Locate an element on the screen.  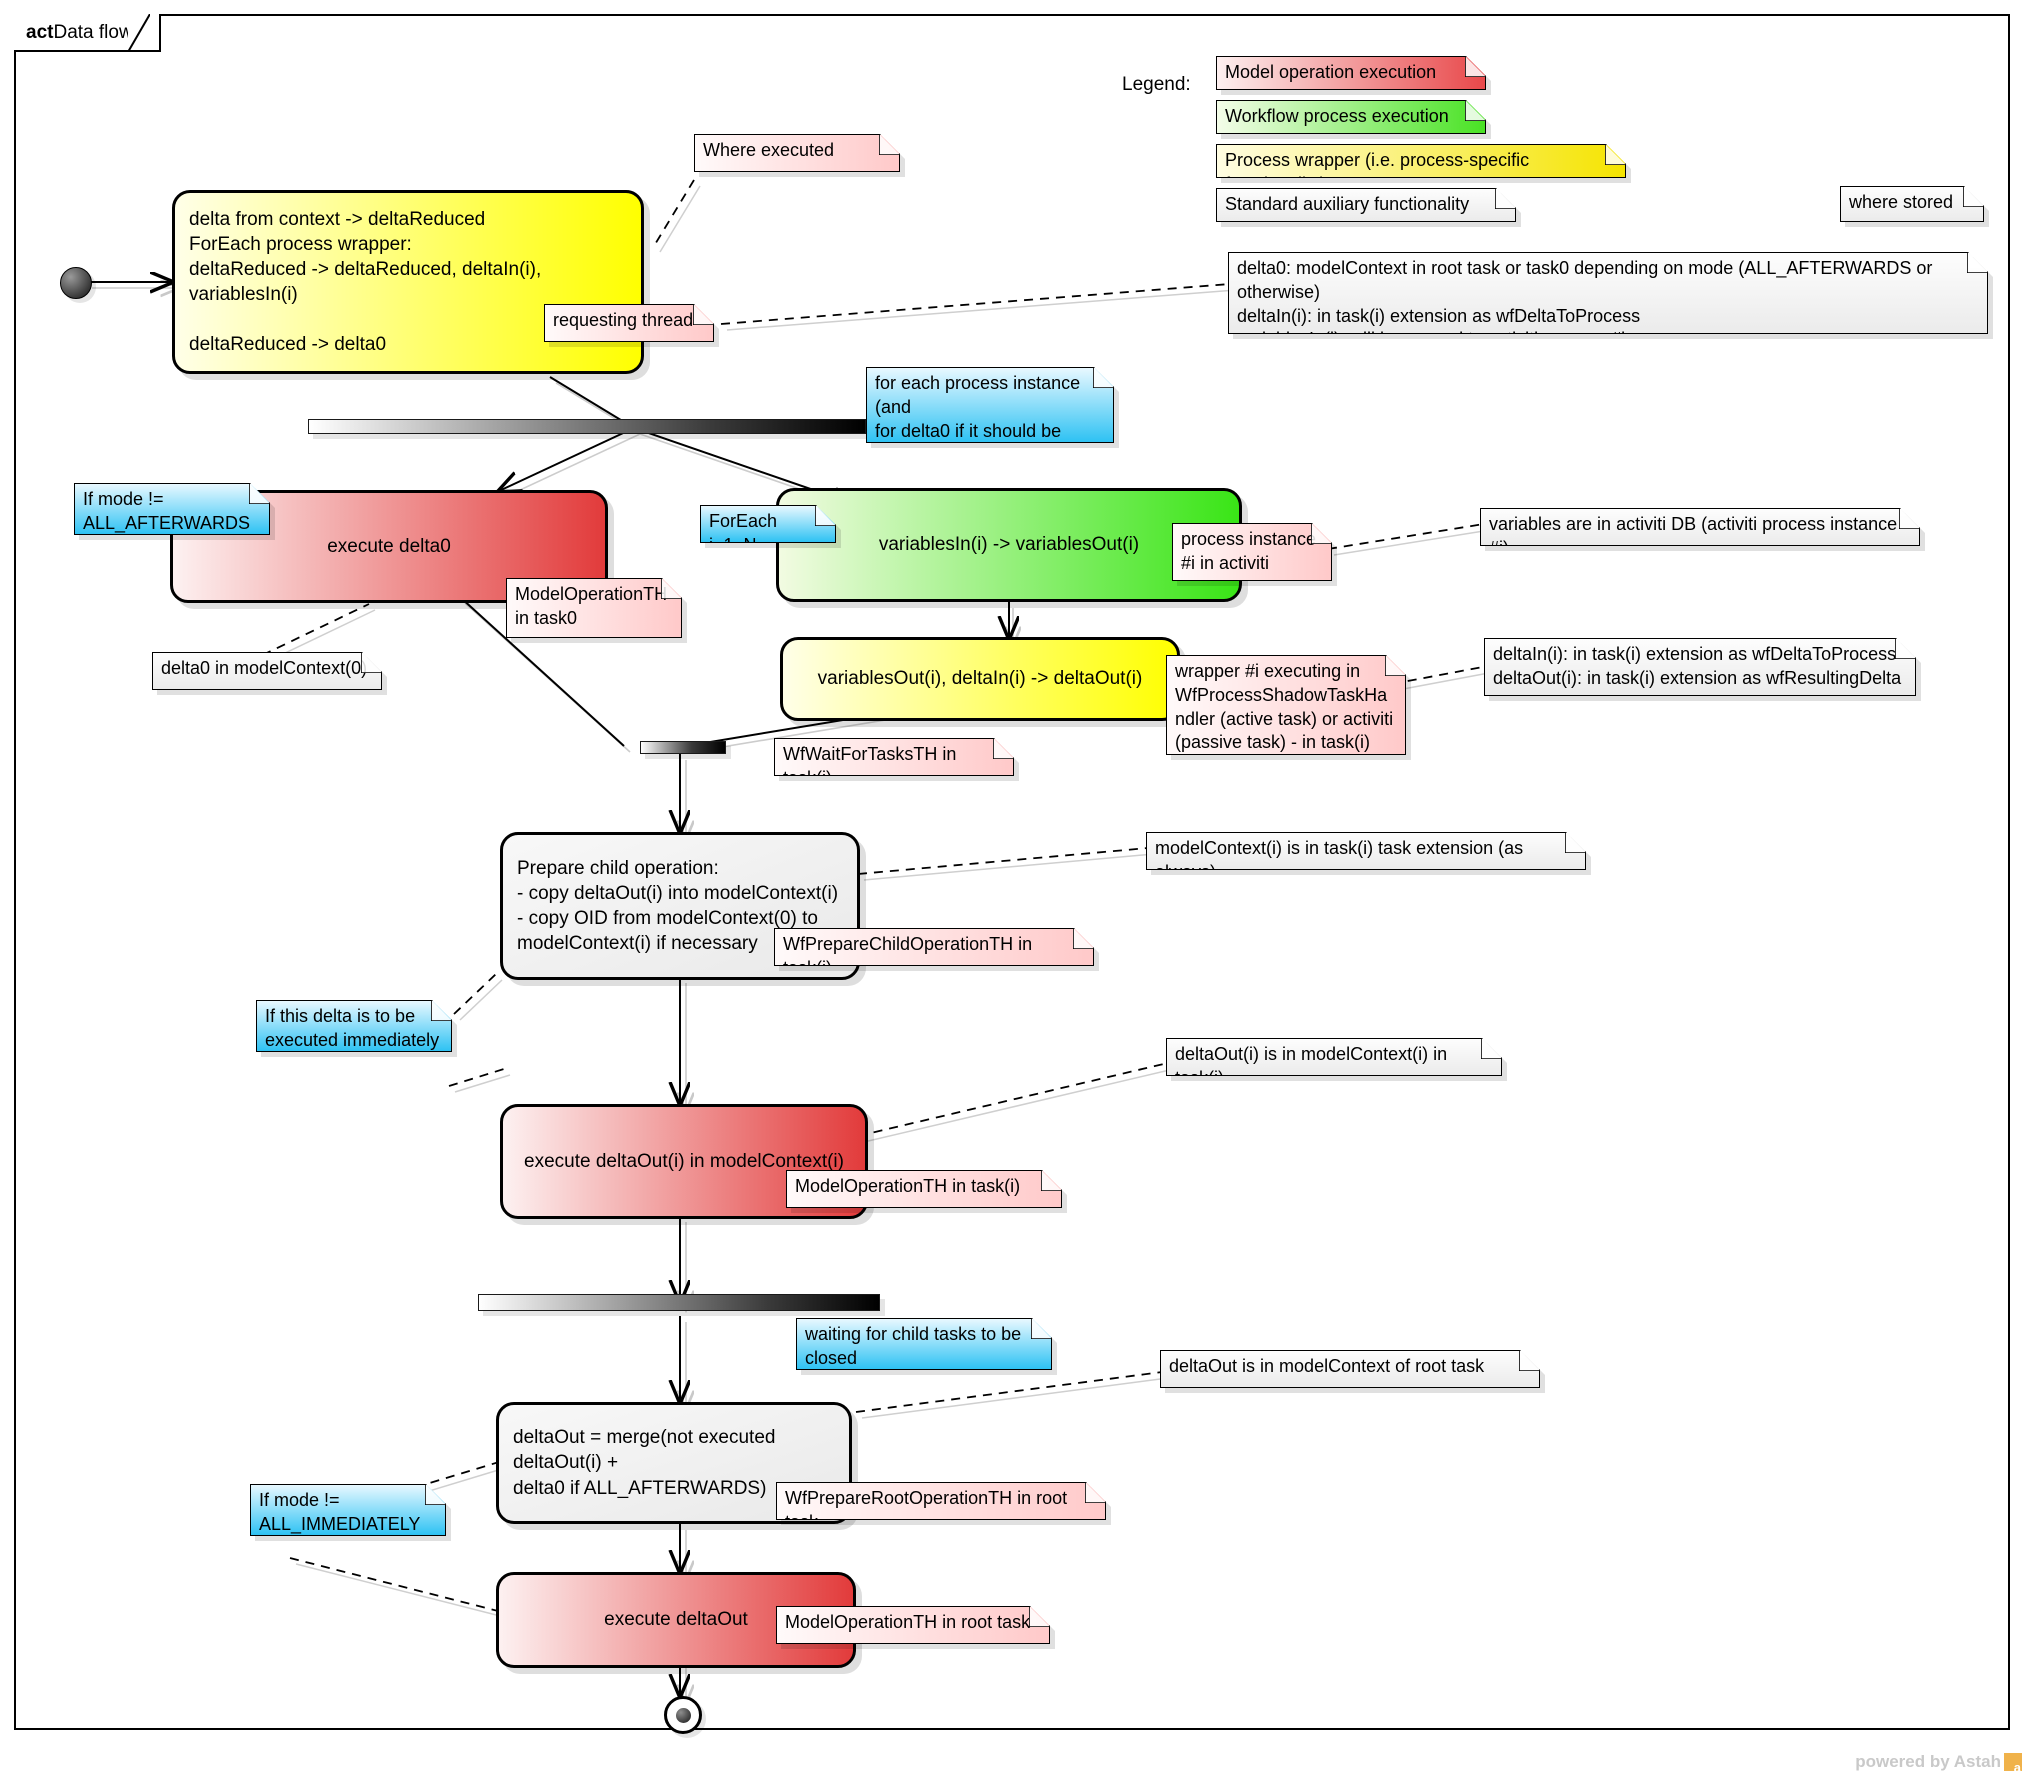
note-where-executed: Where executed is located at coordinates (797, 153).